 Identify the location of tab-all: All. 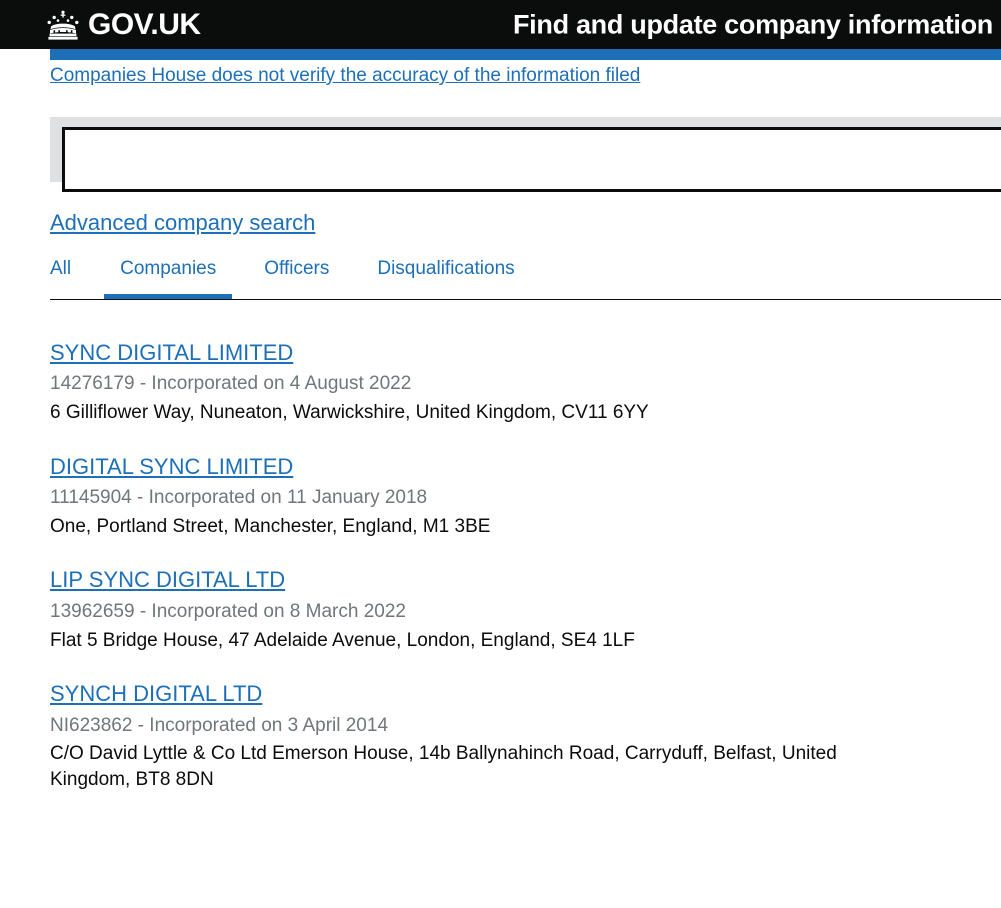
(73, 278).